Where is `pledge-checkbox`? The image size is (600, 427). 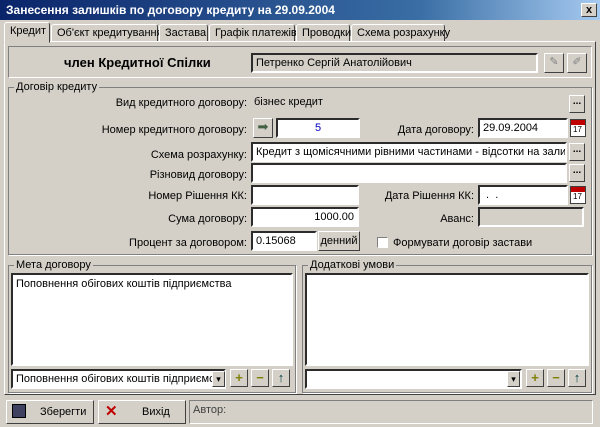 pledge-checkbox is located at coordinates (382, 242).